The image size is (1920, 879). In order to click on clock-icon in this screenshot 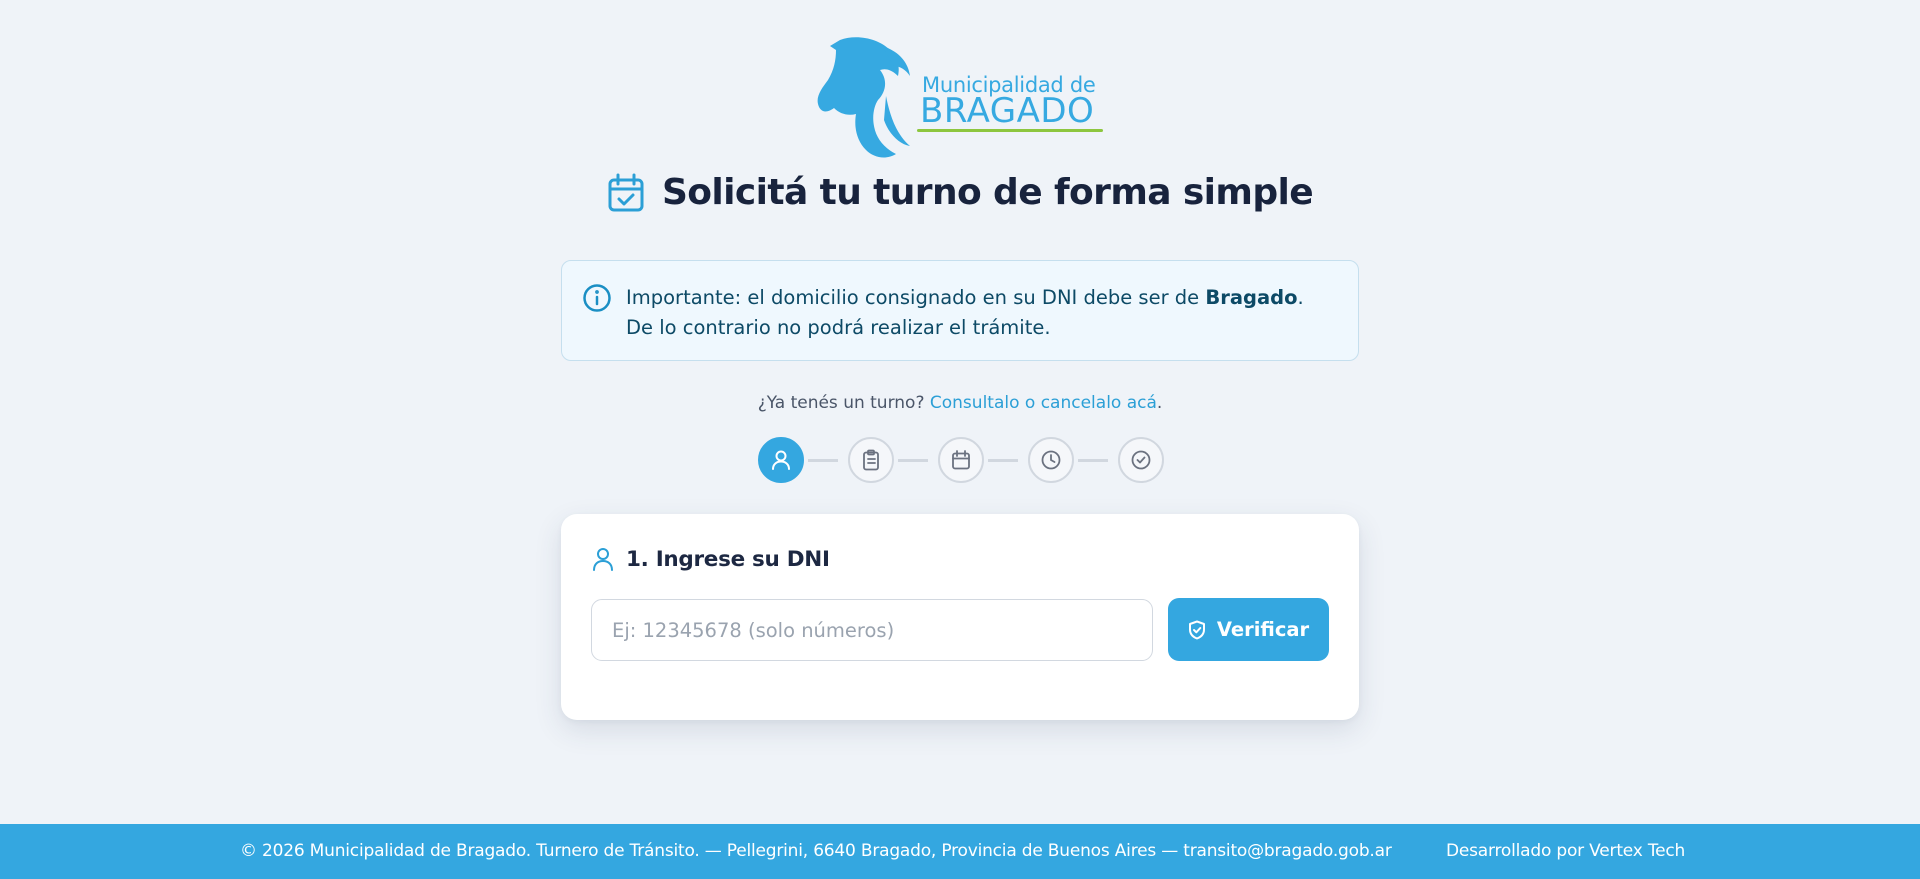, I will do `click(1051, 460)`.